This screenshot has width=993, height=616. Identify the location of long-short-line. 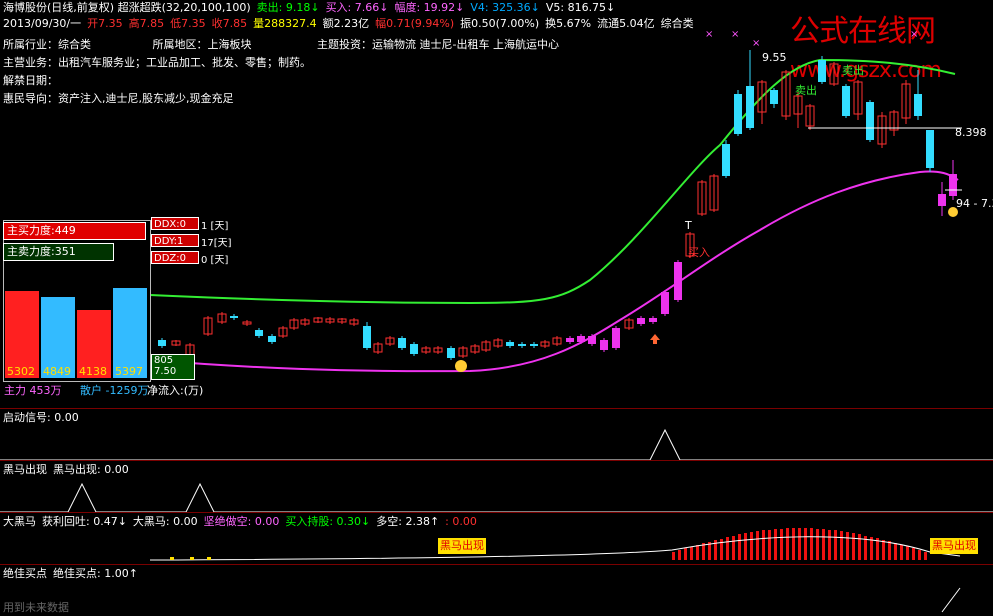
(555, 548).